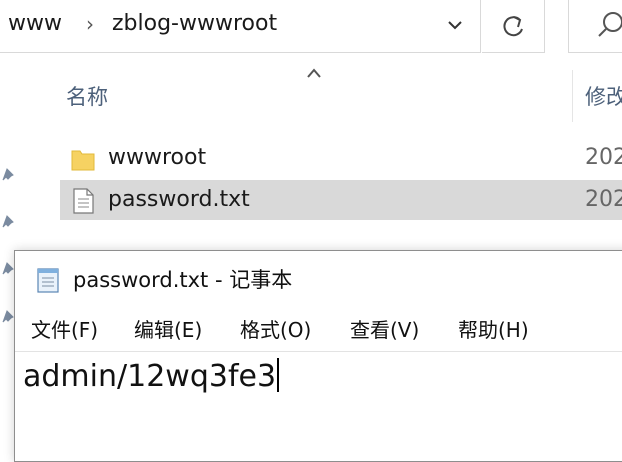  What do you see at coordinates (194, 24) in the screenshot?
I see `breadcrumb-zblog-wwwroot: zblog-wwwroot` at bounding box center [194, 24].